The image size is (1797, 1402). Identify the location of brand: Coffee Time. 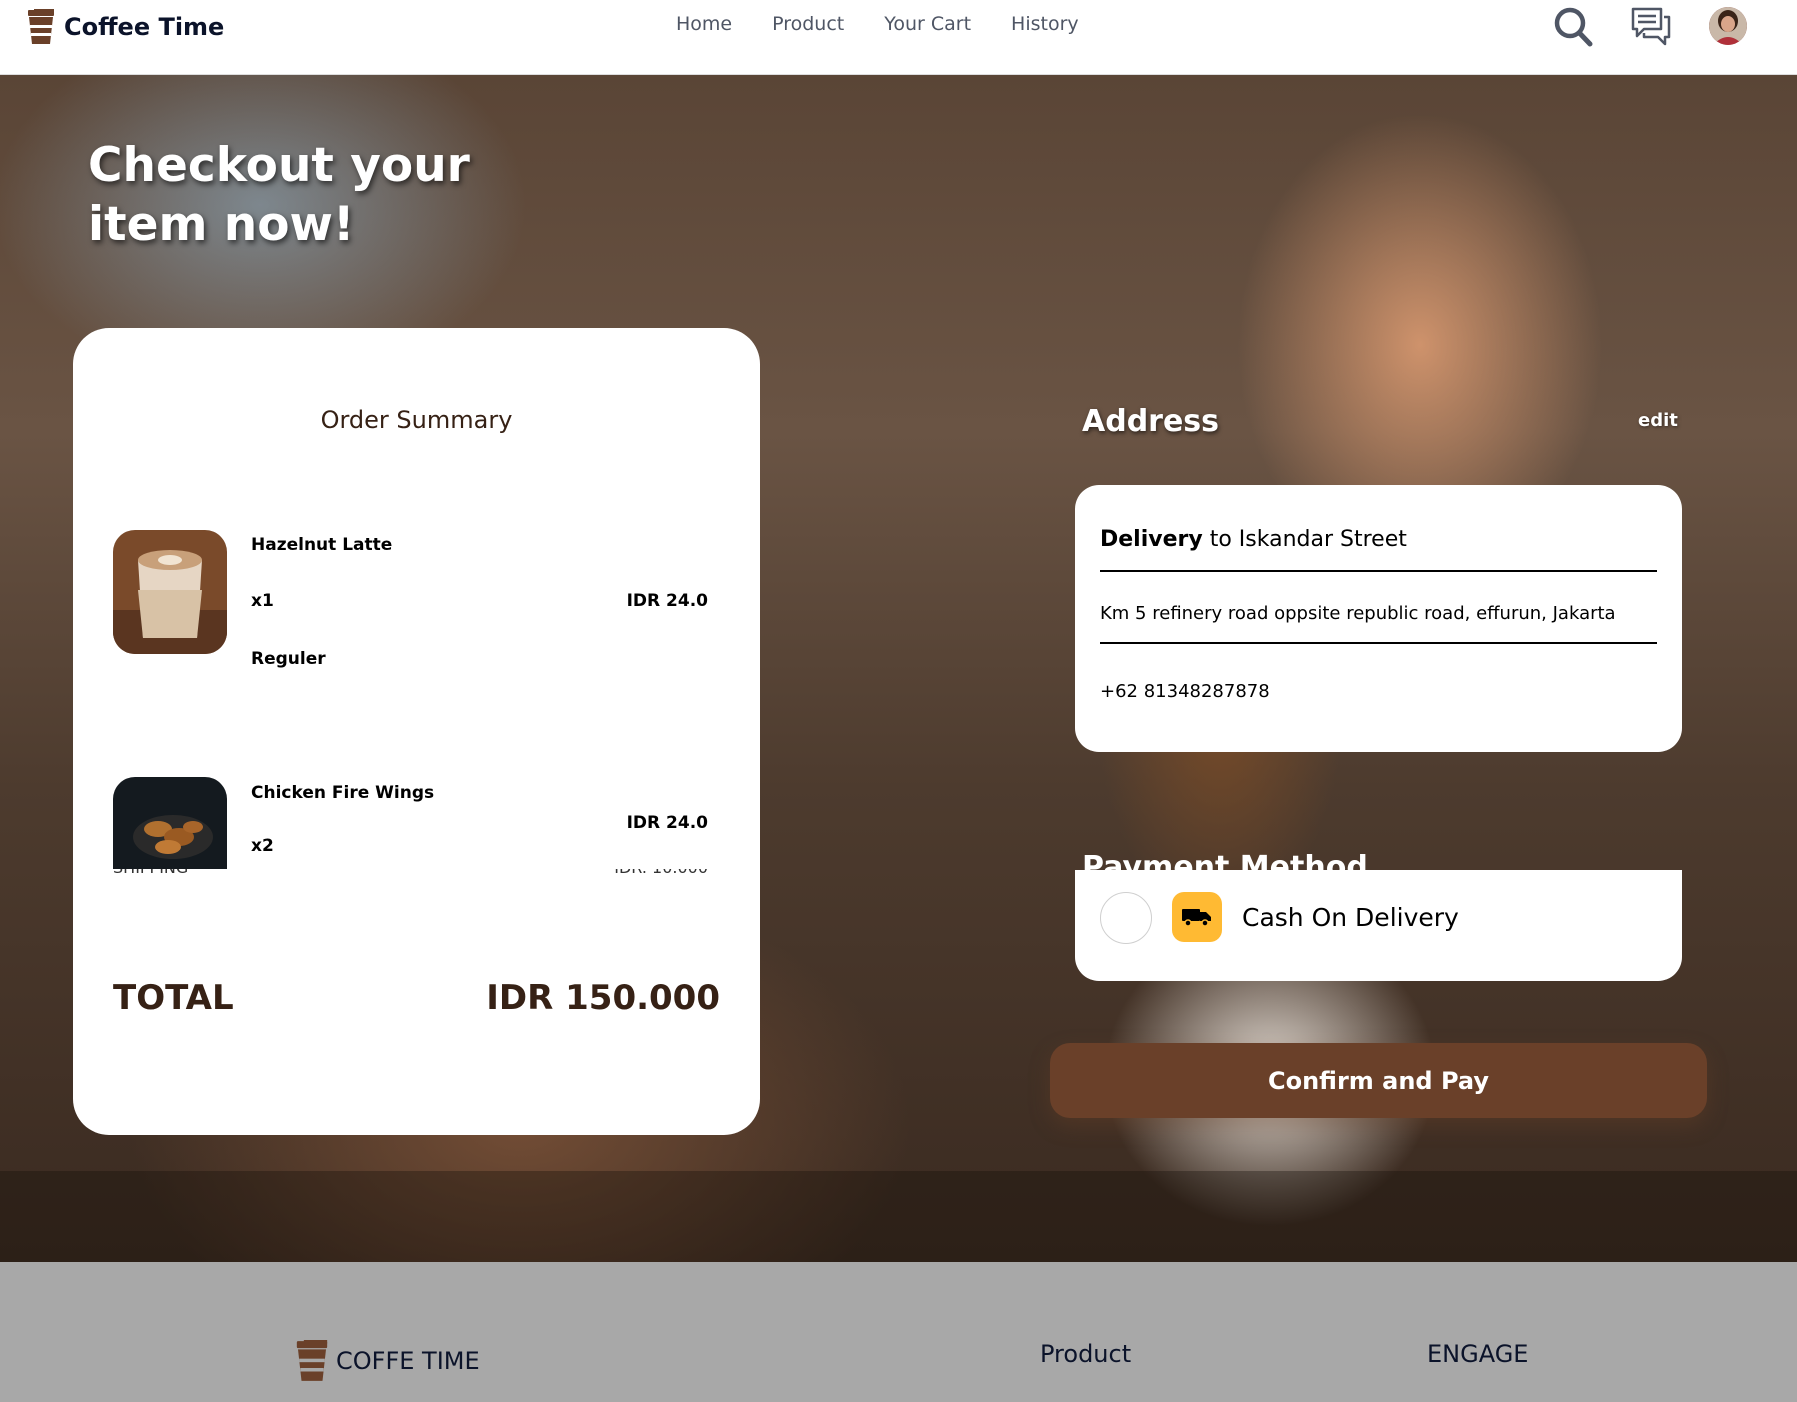
(125, 27).